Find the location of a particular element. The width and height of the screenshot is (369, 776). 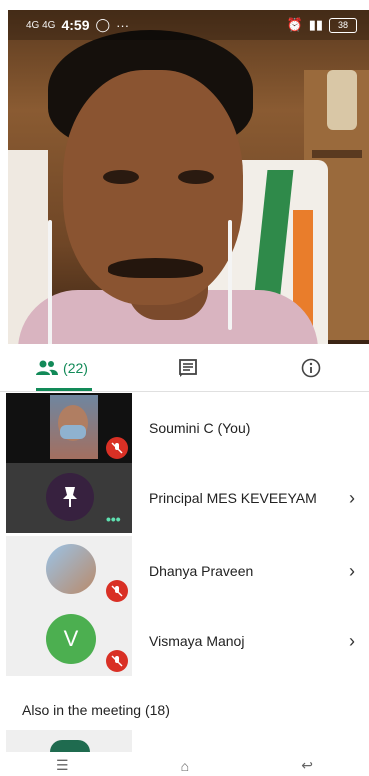

participant-name: Principal MES KEVEEYAM is located at coordinates (233, 498).